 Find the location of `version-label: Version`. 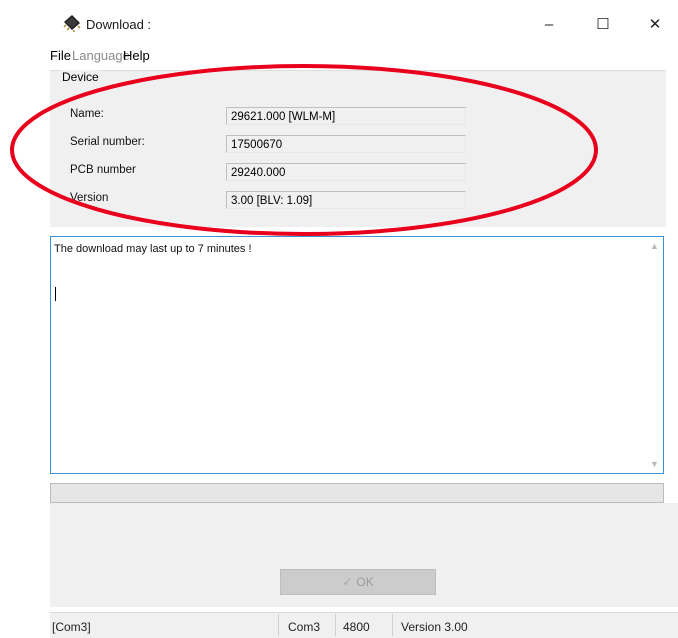

version-label: Version is located at coordinates (89, 198).